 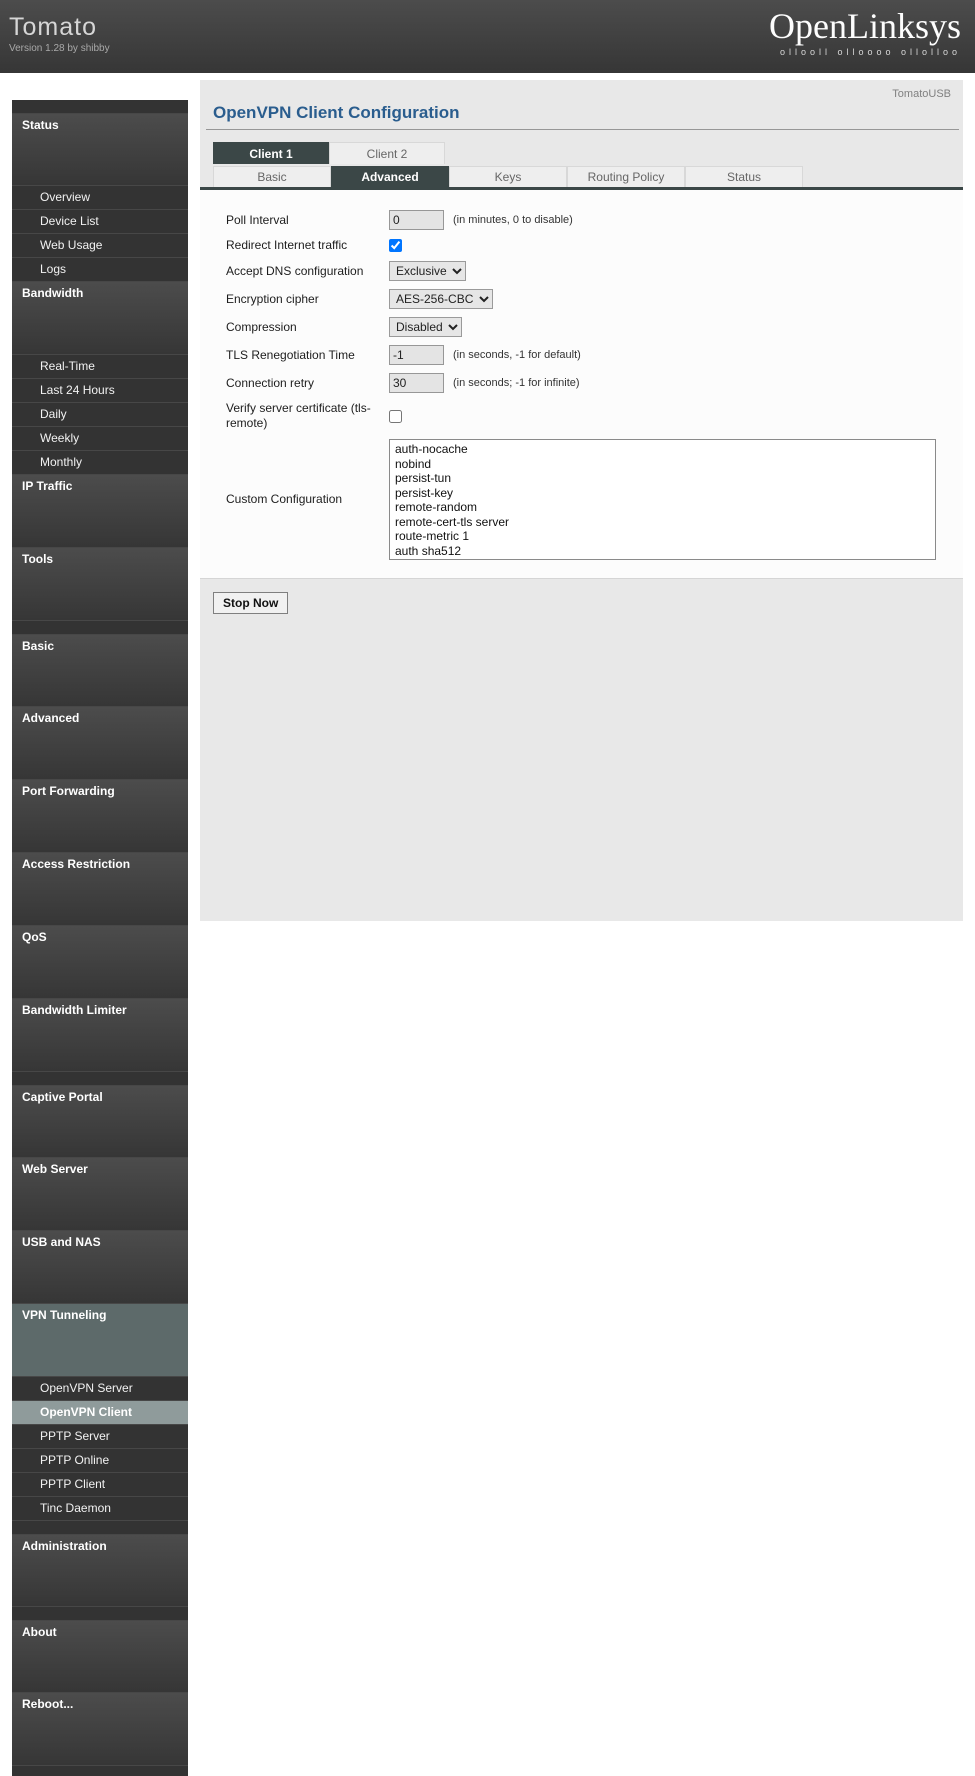 I want to click on sidebar-item-port-forwarding: Port Forwarding, so click(x=100, y=816).